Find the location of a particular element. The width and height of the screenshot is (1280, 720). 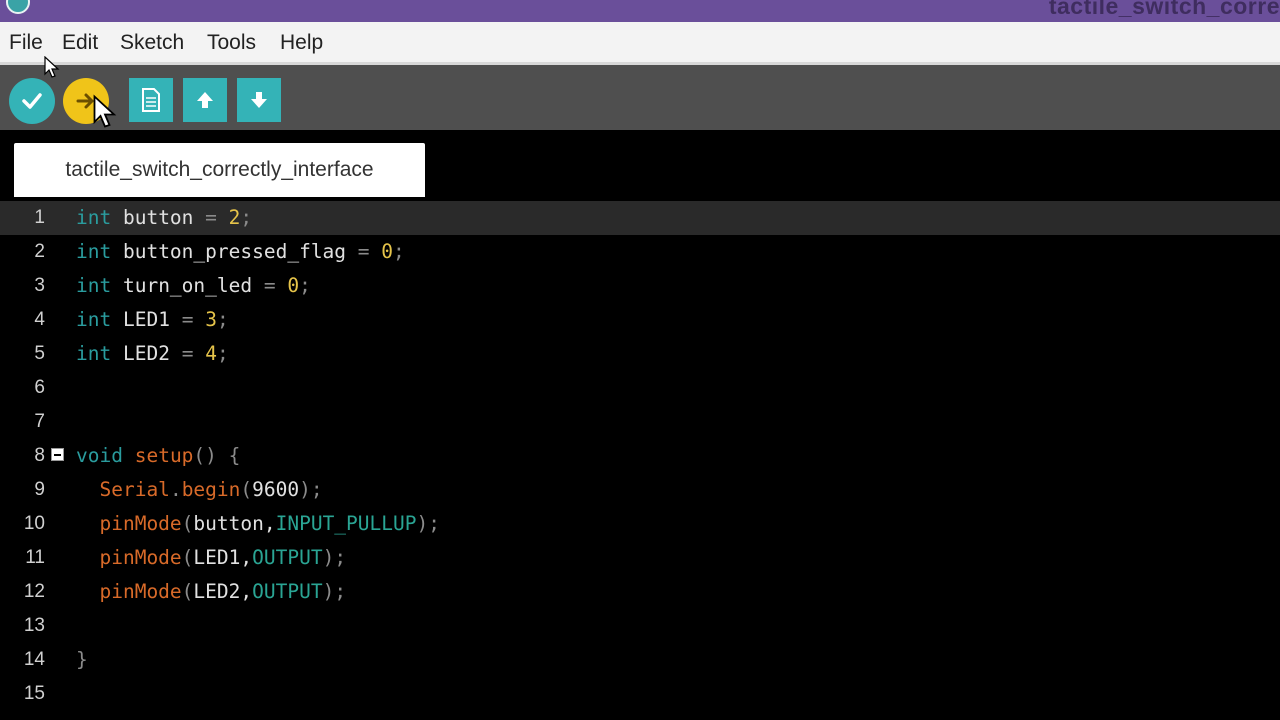

new-sketch-button is located at coordinates (151, 100).